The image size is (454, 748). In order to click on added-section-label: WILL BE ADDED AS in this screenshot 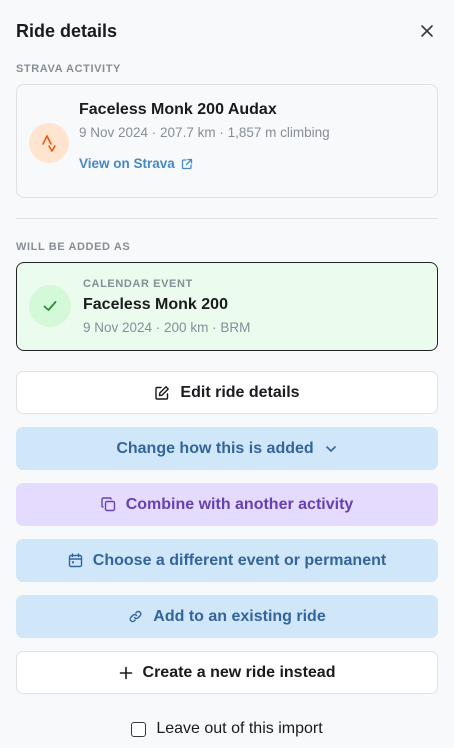, I will do `click(73, 247)`.